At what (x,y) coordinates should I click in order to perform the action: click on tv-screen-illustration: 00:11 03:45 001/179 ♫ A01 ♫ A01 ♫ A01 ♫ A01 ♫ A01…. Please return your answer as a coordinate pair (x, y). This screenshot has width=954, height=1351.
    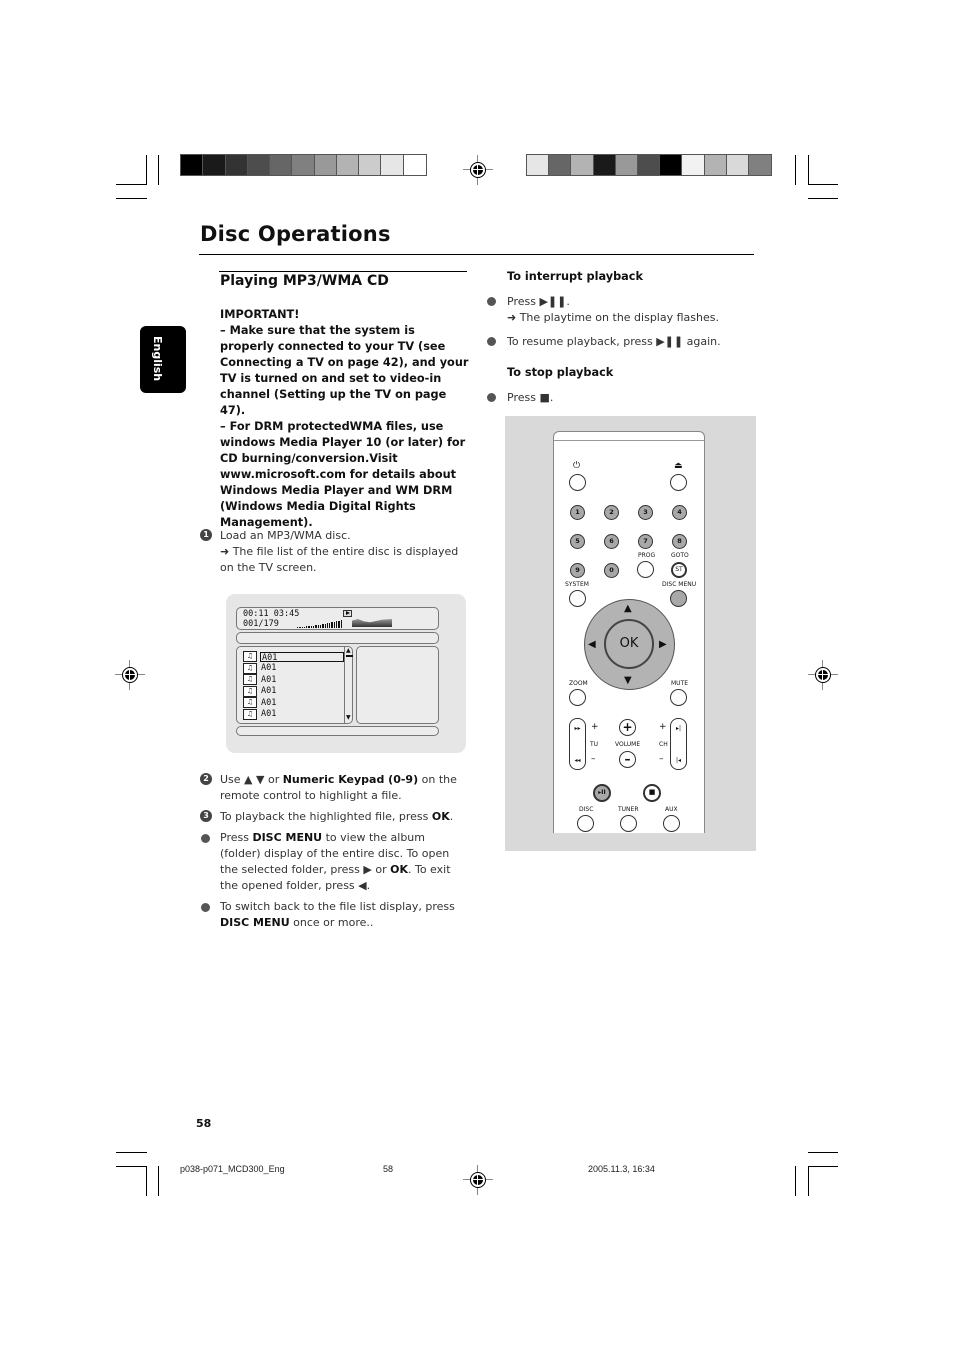
    Looking at the image, I should click on (346, 673).